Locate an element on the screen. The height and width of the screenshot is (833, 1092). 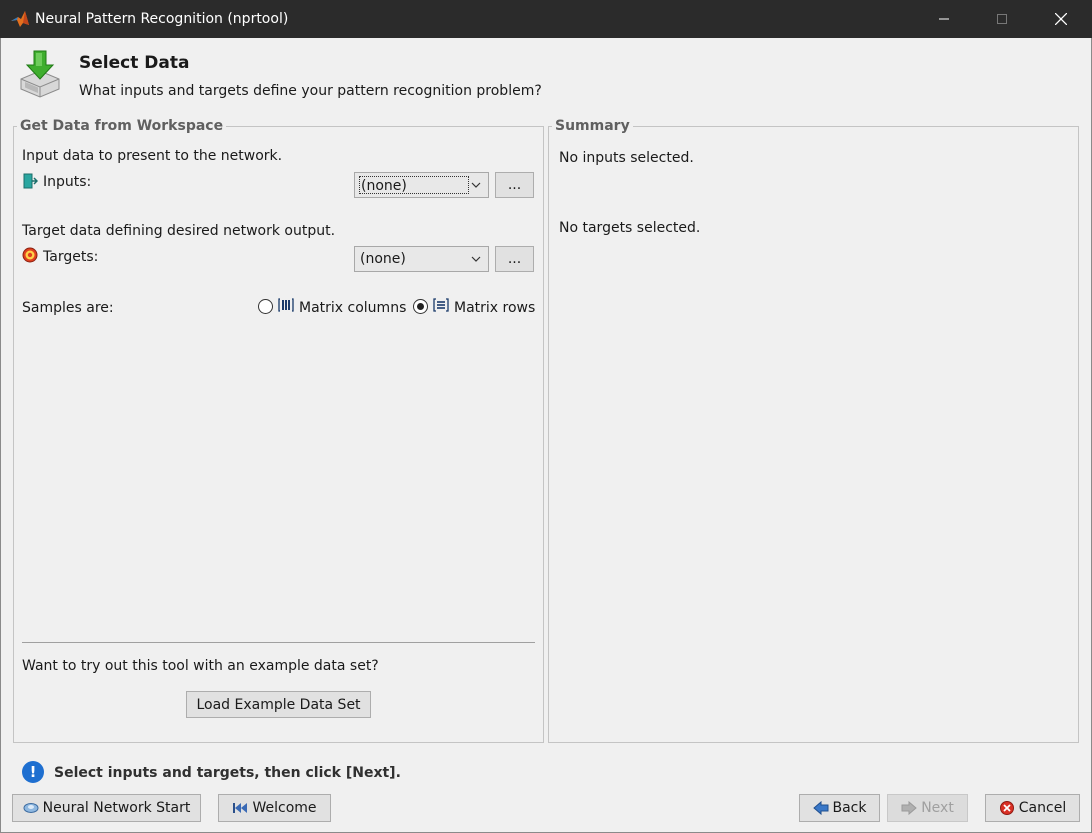
inputs-icon is located at coordinates (30, 181).